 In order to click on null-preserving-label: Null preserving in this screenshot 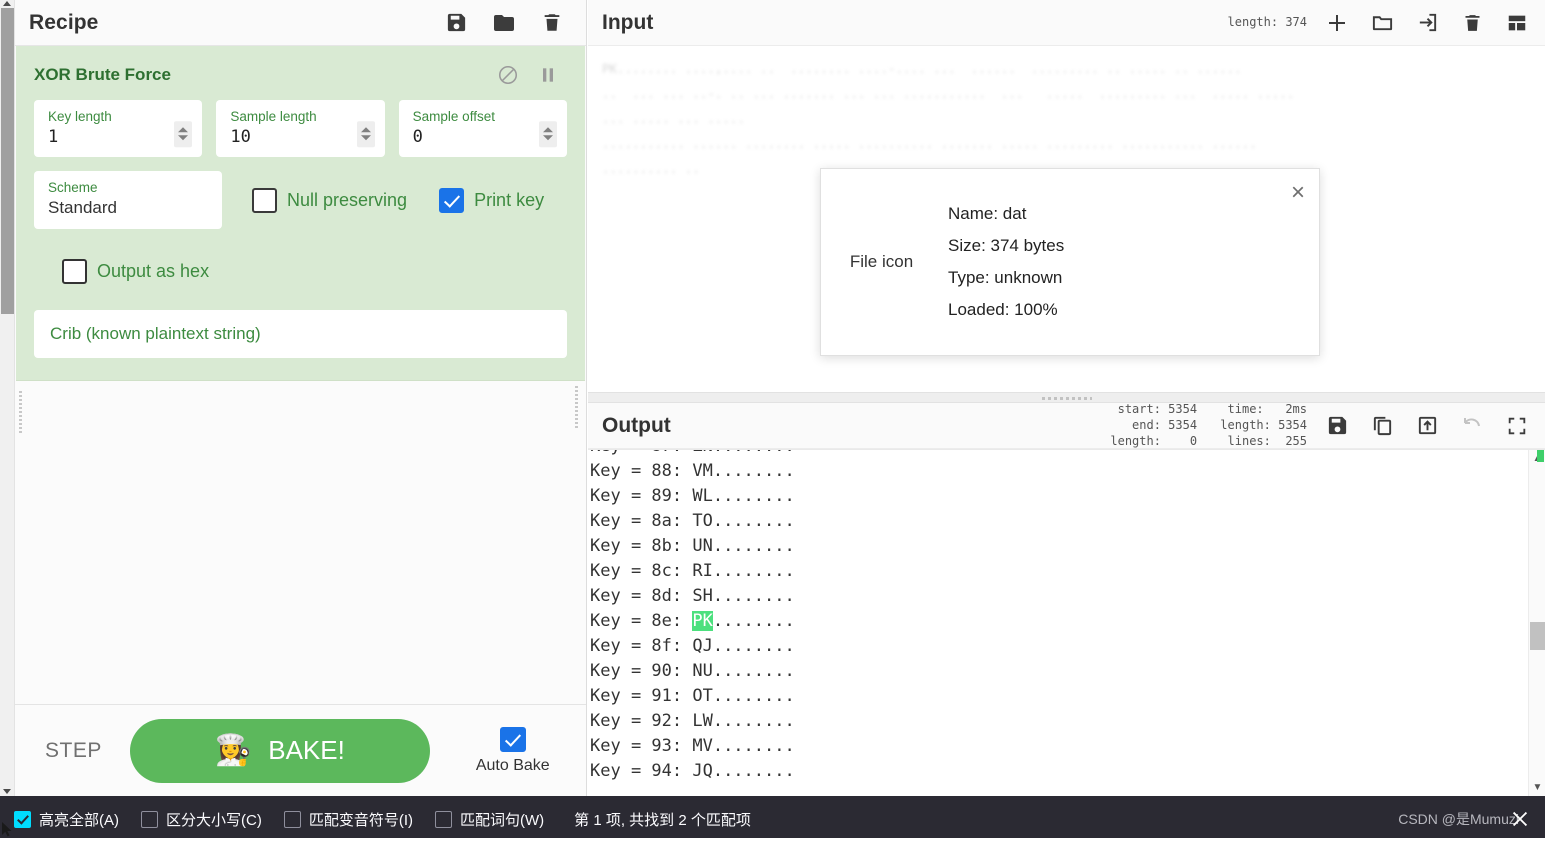, I will do `click(347, 200)`.